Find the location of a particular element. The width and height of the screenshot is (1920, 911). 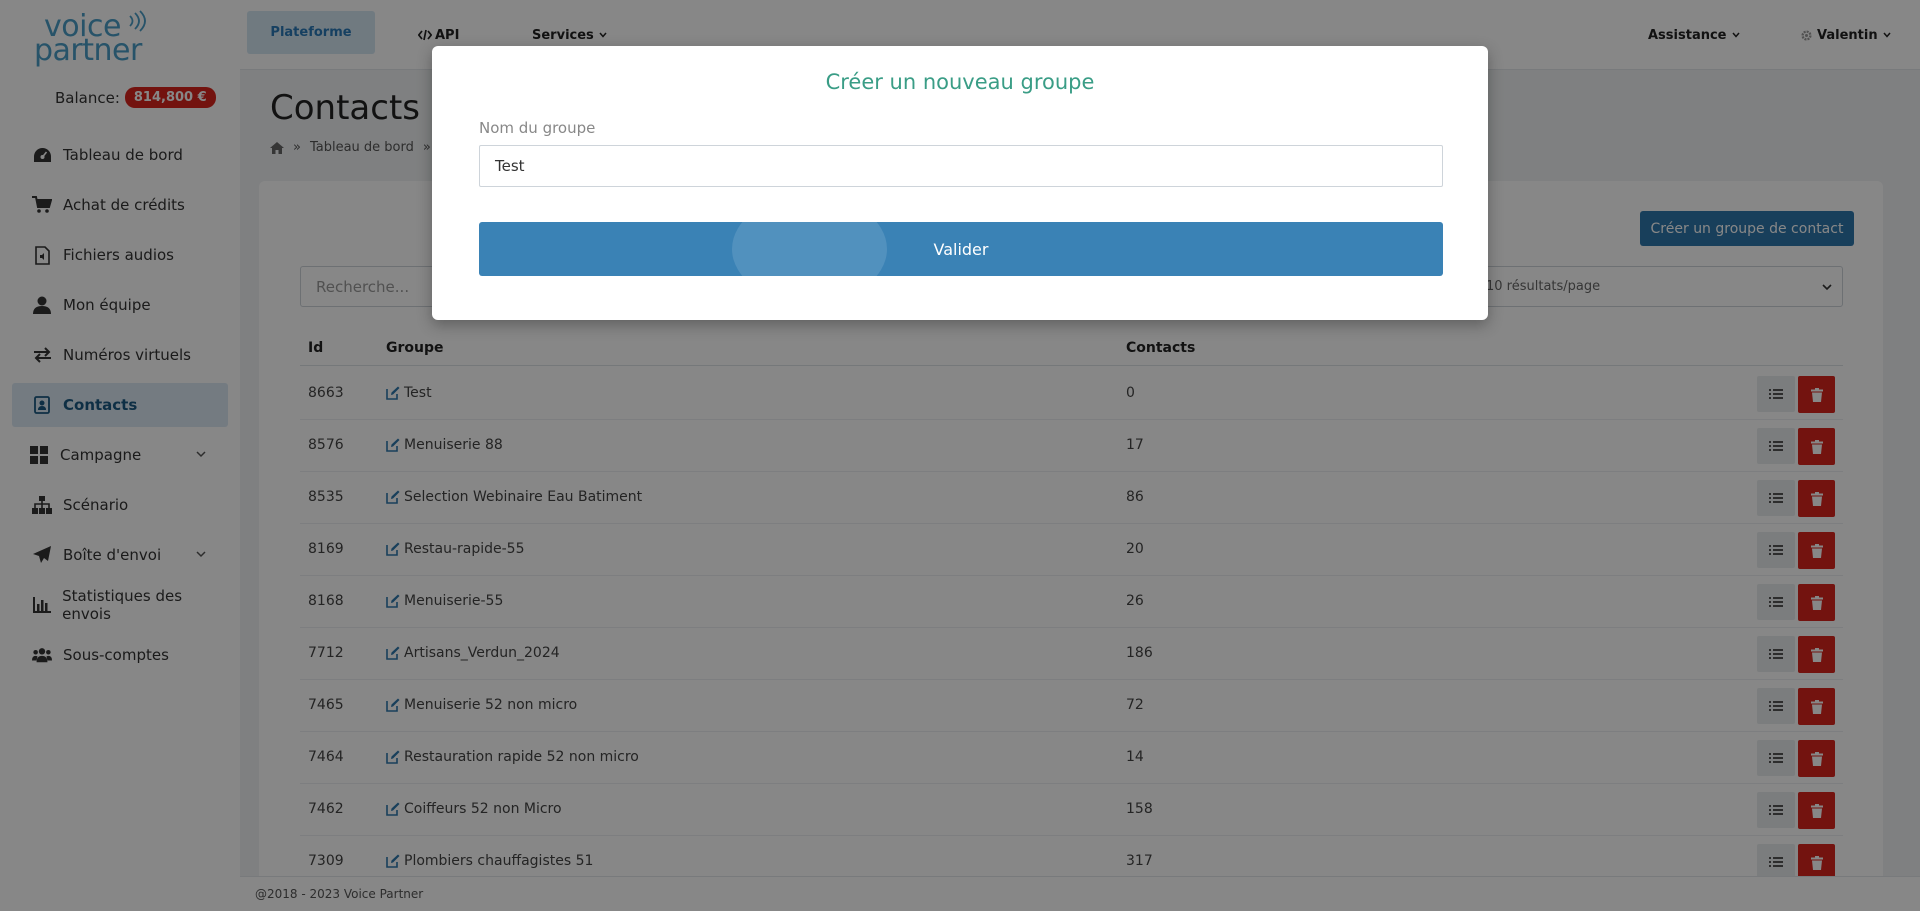

validate-button: Valider is located at coordinates (961, 249).